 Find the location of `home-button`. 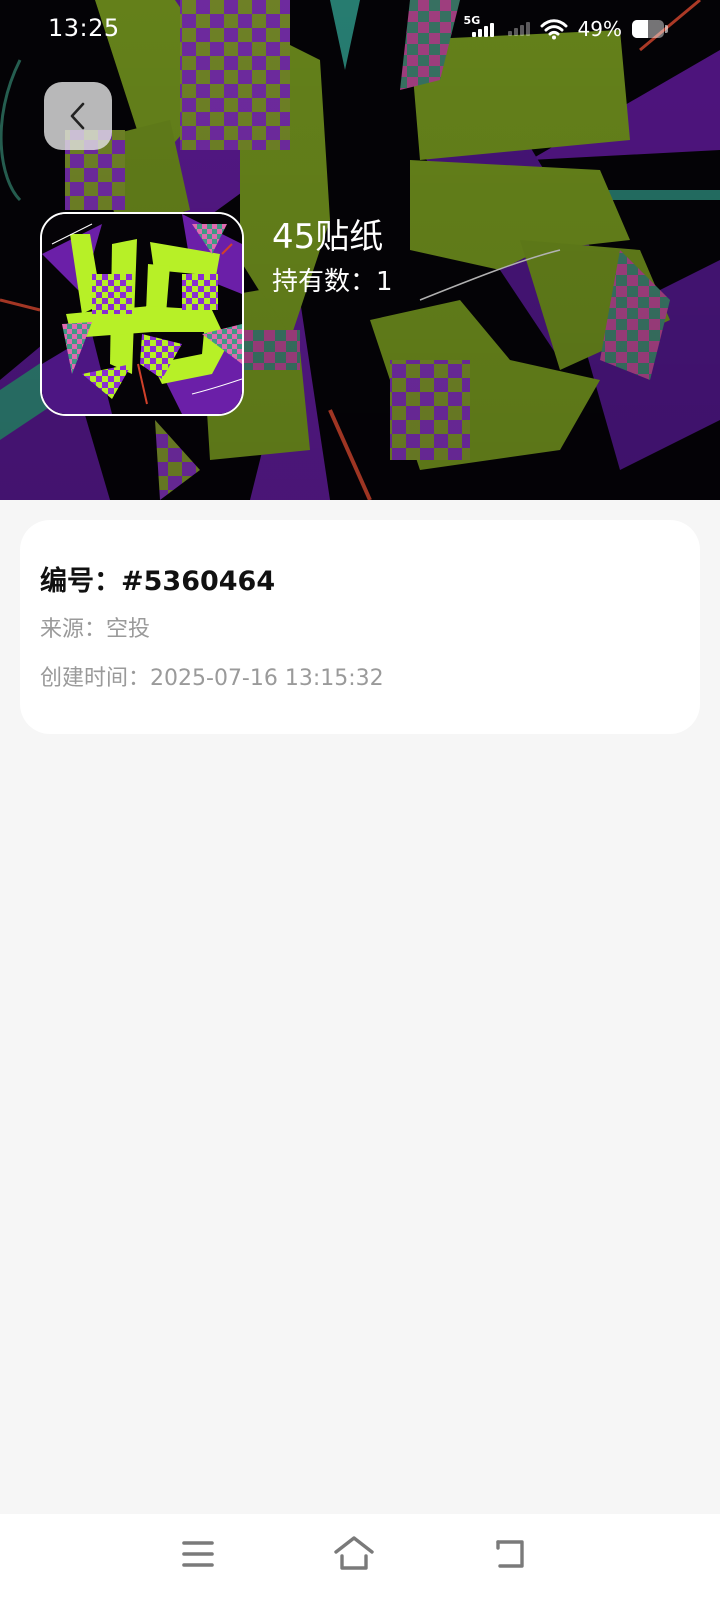

home-button is located at coordinates (354, 1556).